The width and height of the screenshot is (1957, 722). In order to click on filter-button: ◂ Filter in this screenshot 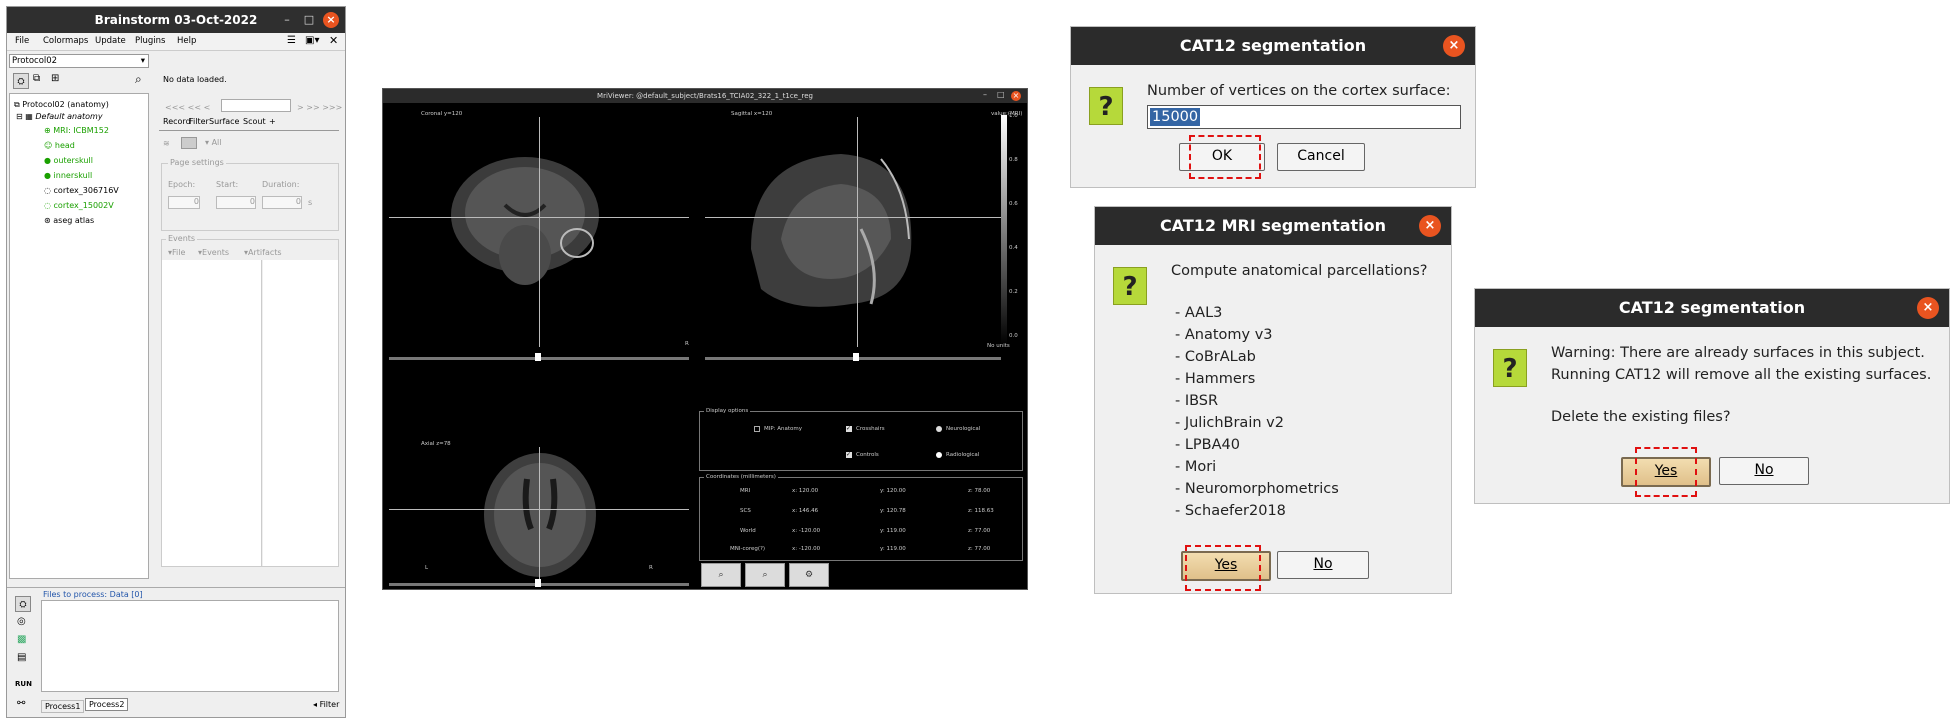, I will do `click(326, 704)`.